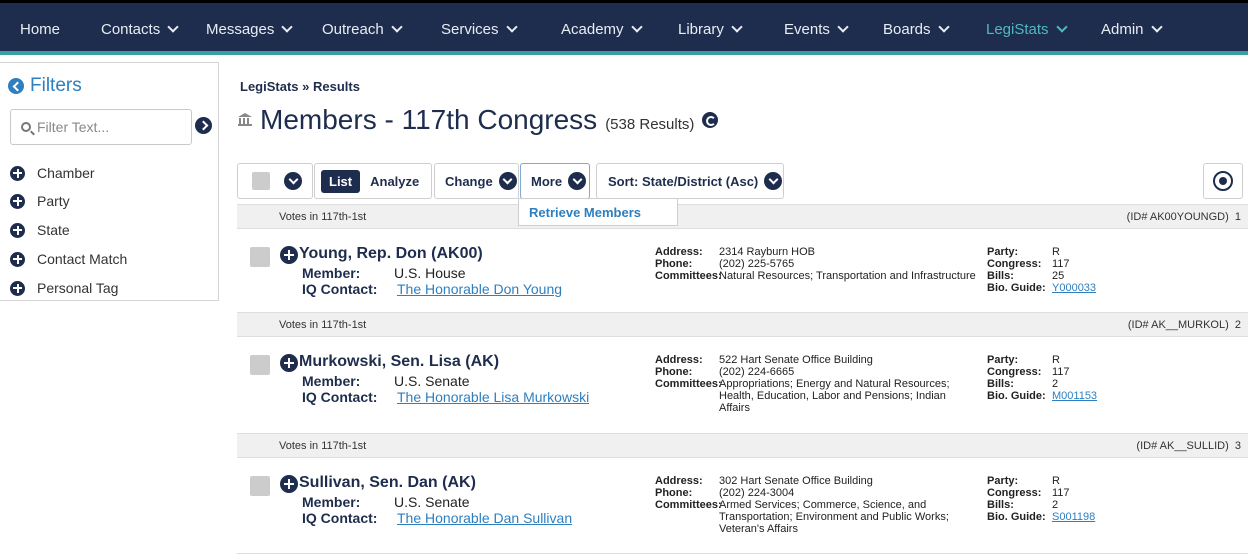  I want to click on phone-value: (202) 224-6665, so click(757, 372).